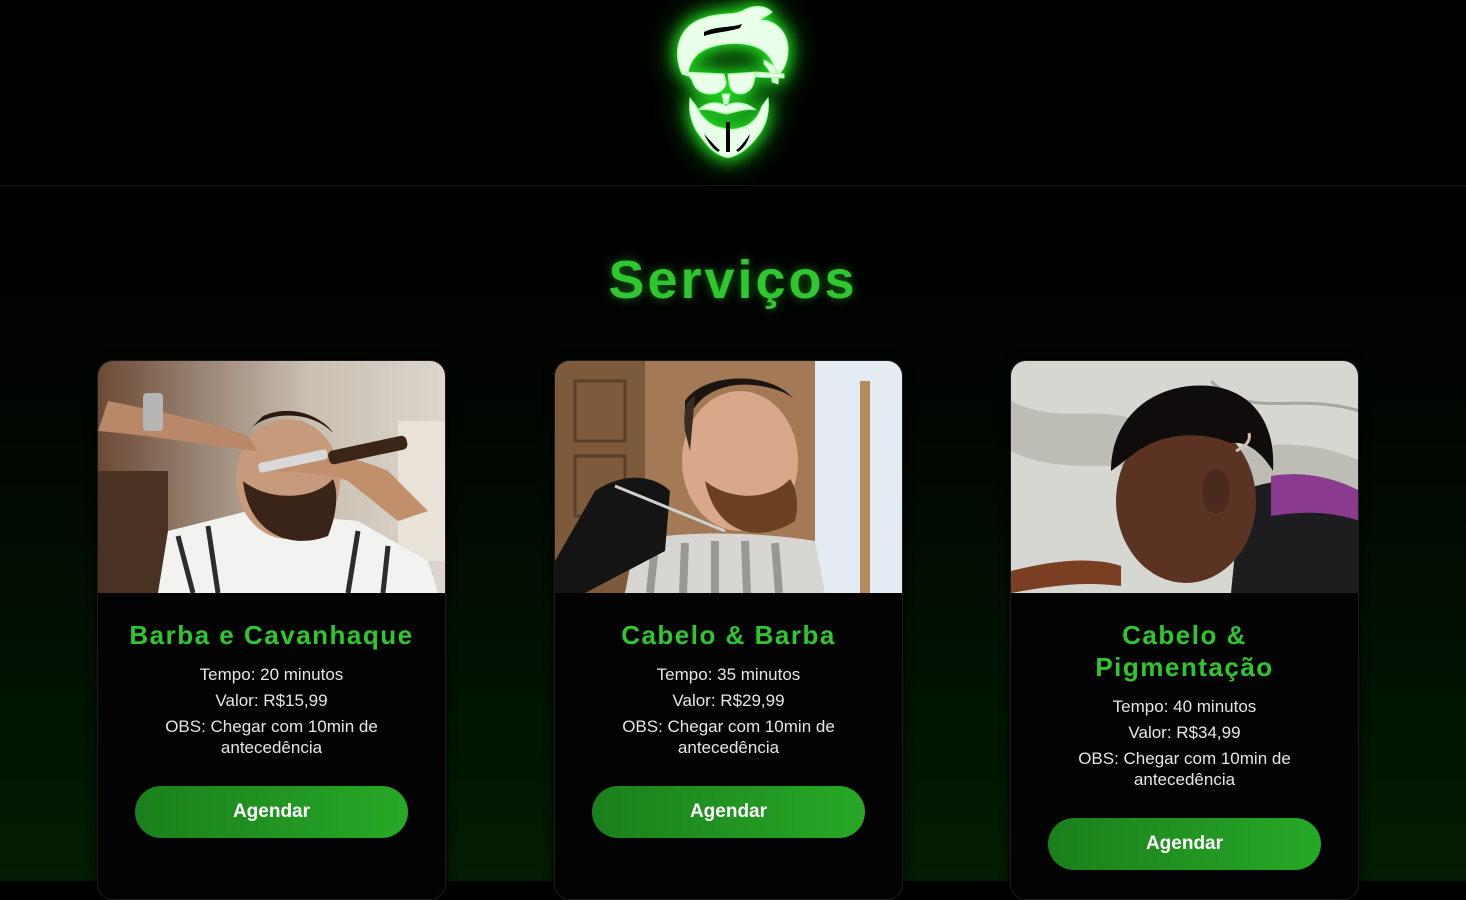 This screenshot has width=1466, height=900. What do you see at coordinates (271, 477) in the screenshot?
I see `service-image-barber-shaving` at bounding box center [271, 477].